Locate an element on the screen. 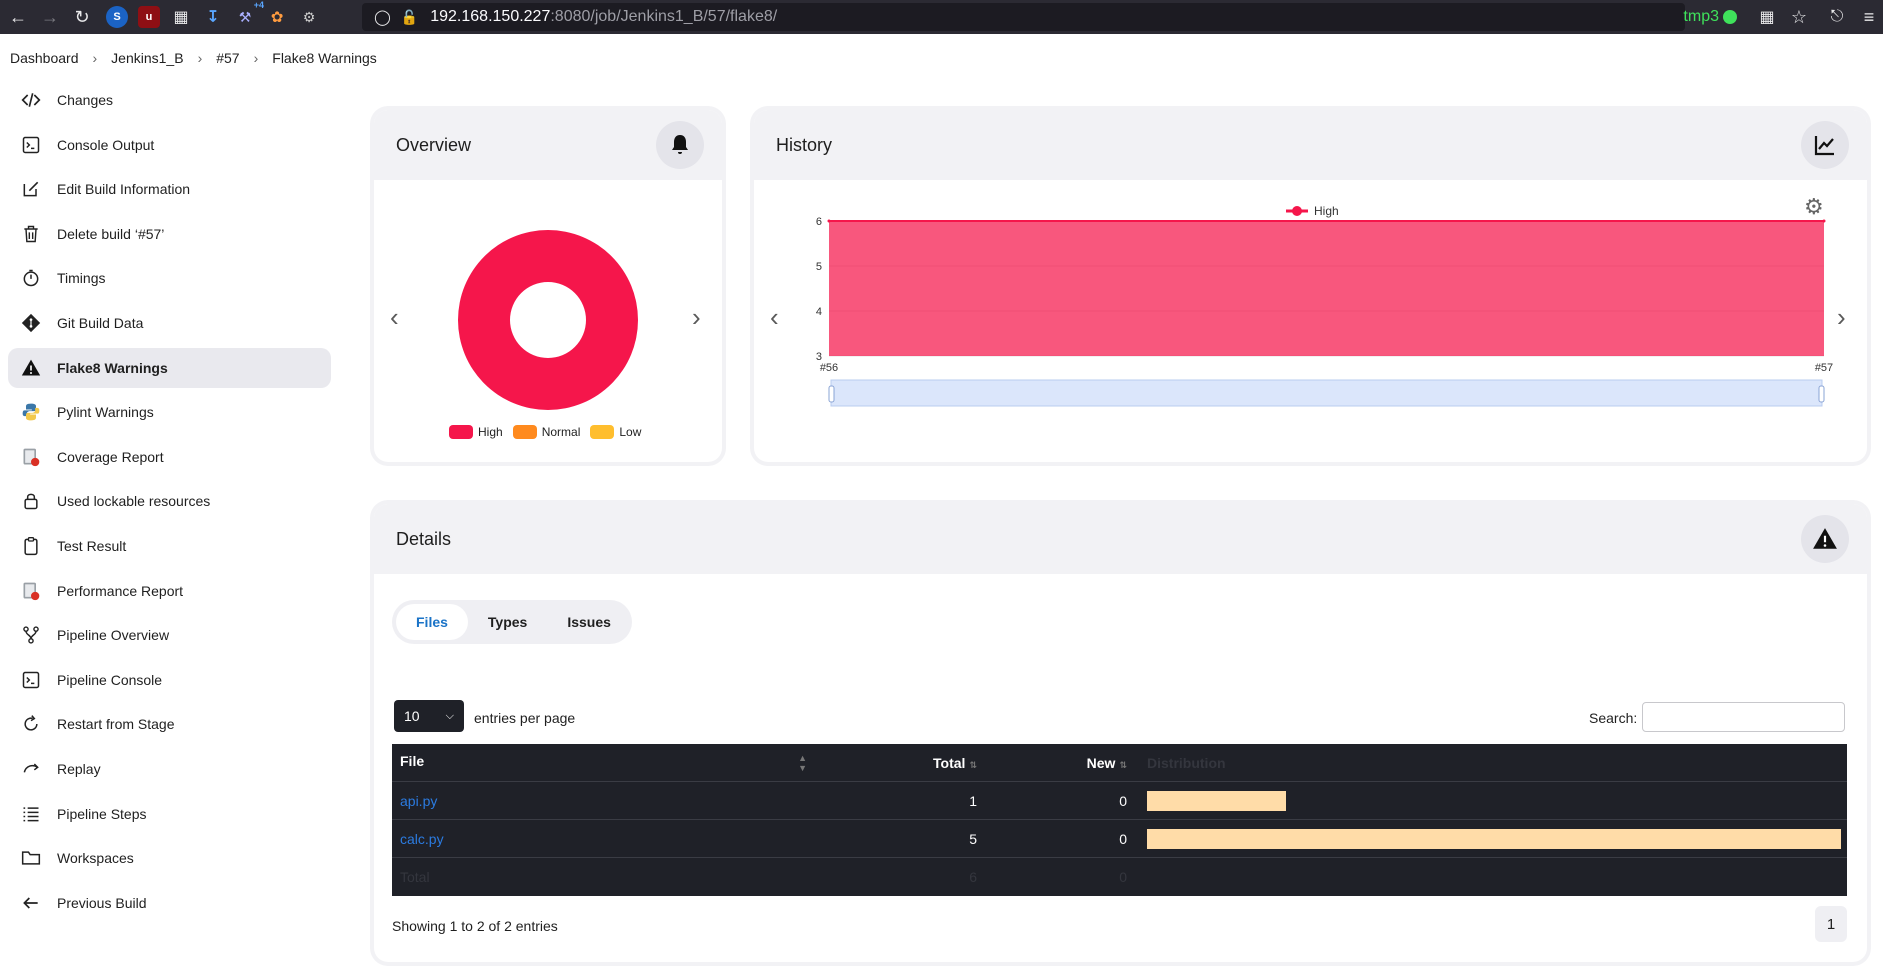  row-new: 0 is located at coordinates (1123, 838).